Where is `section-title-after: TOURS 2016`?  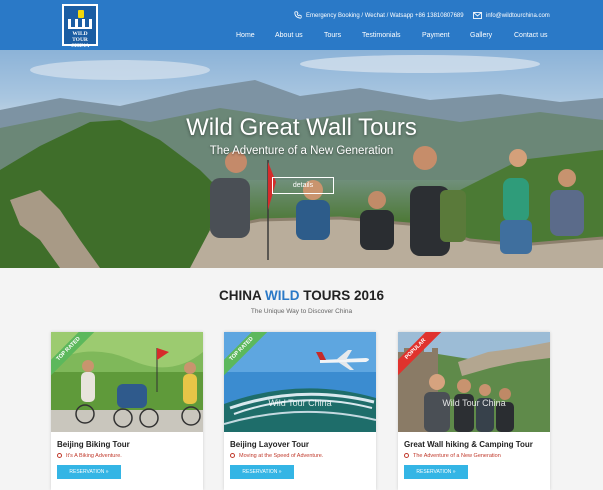
section-title-after: TOURS 2016 is located at coordinates (342, 295).